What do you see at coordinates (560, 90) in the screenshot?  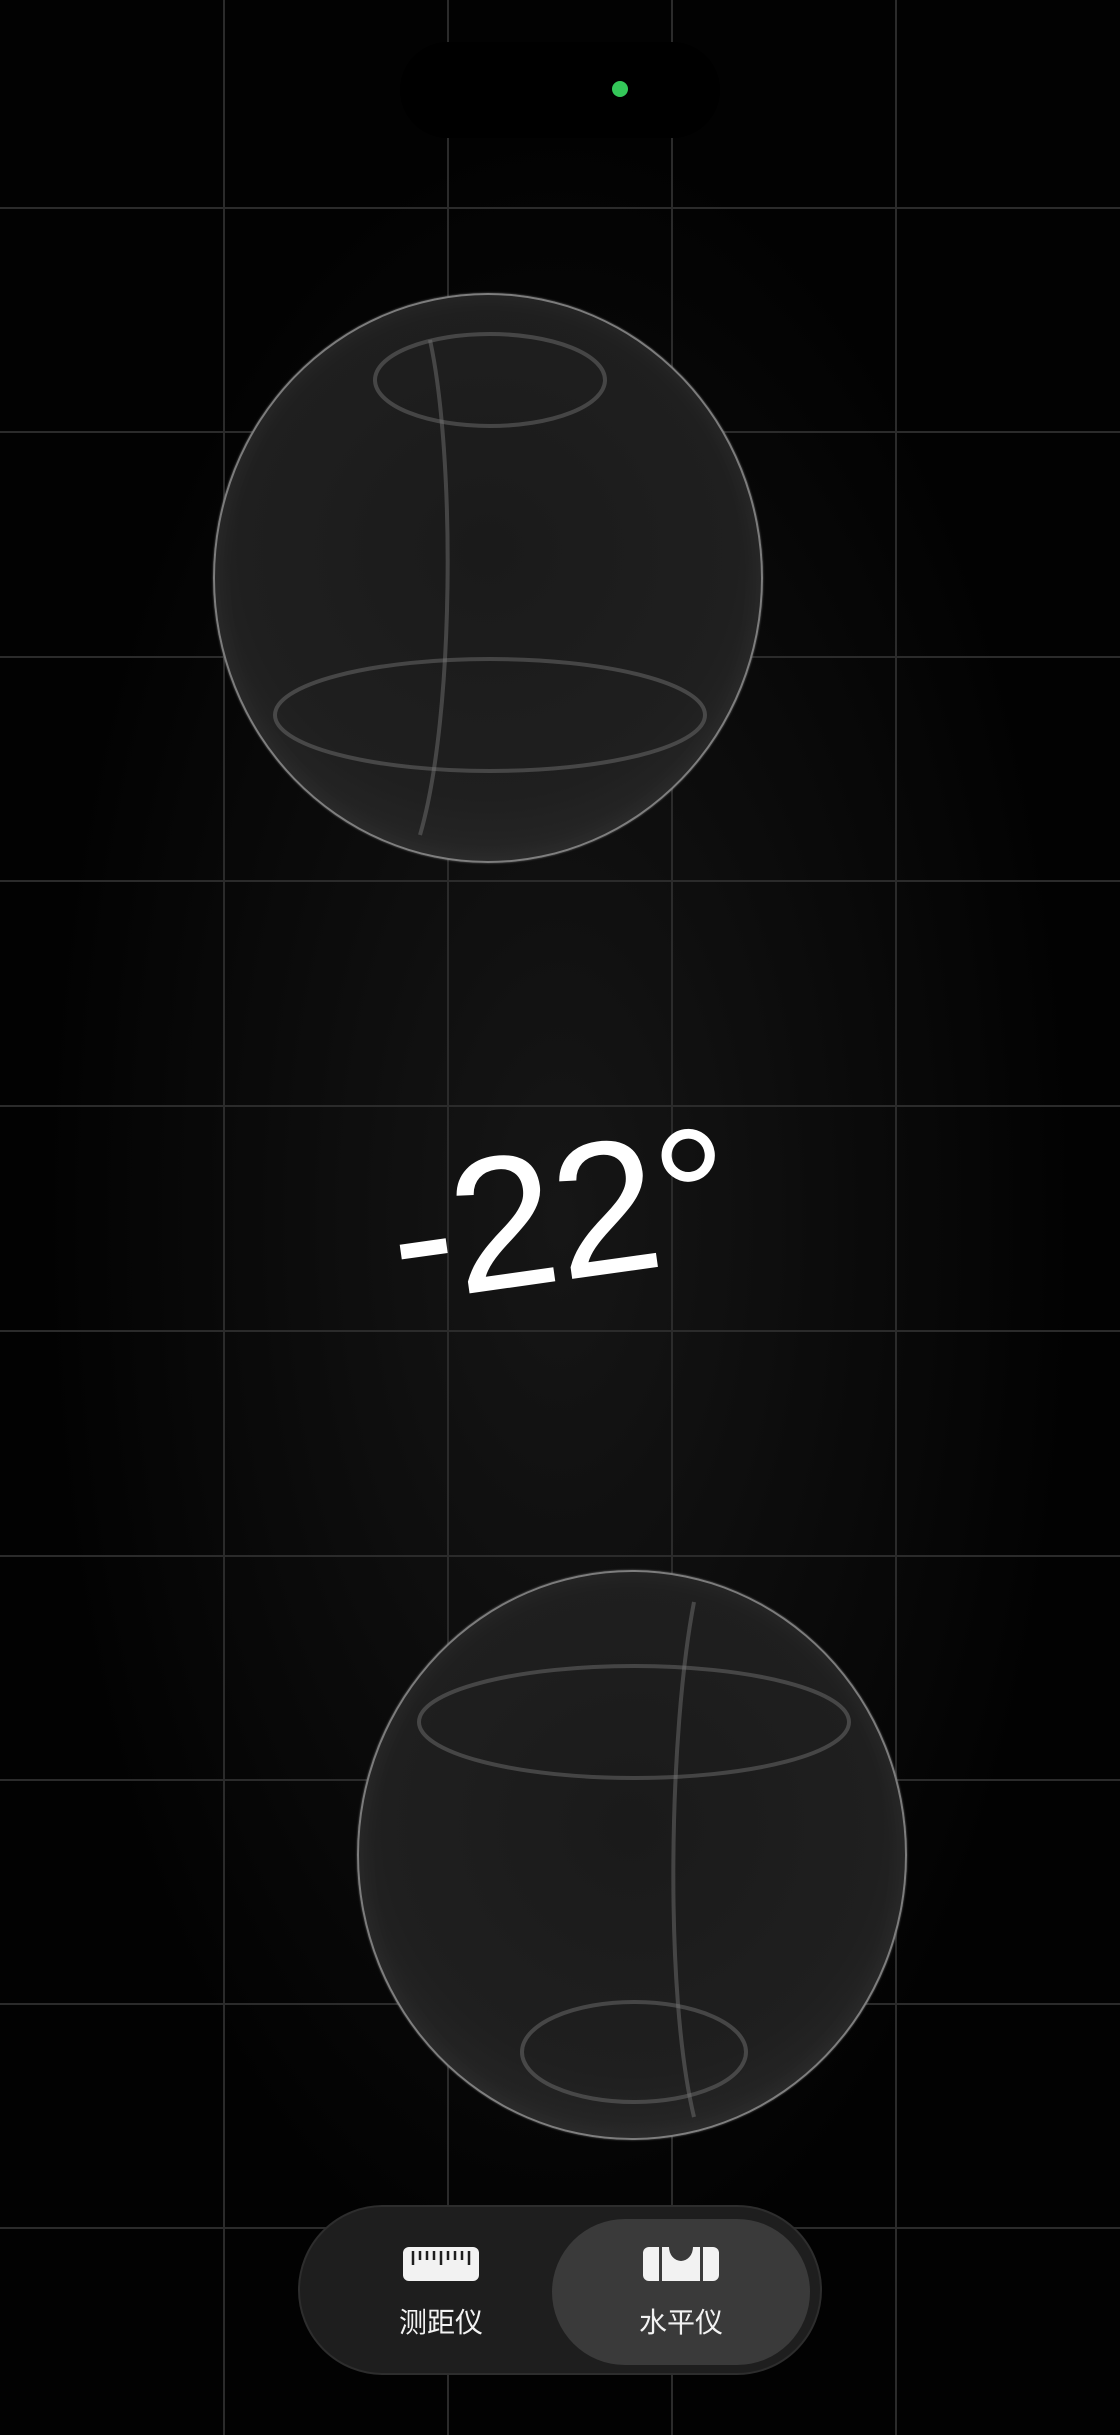 I see `dynamic-island` at bounding box center [560, 90].